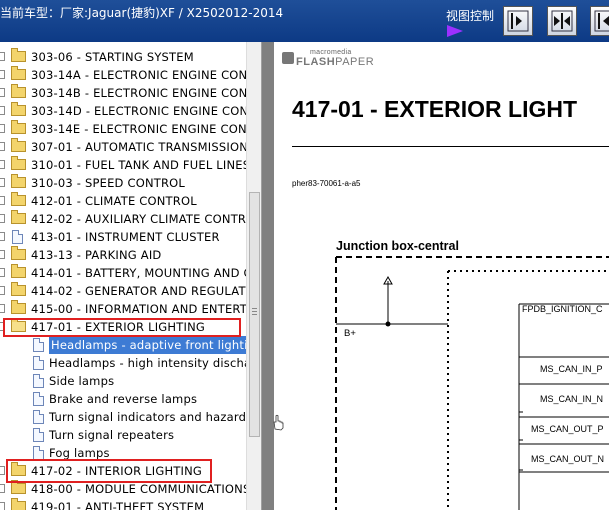 This screenshot has width=609, height=510. I want to click on highlight-box-interior-lighting, so click(109, 471).